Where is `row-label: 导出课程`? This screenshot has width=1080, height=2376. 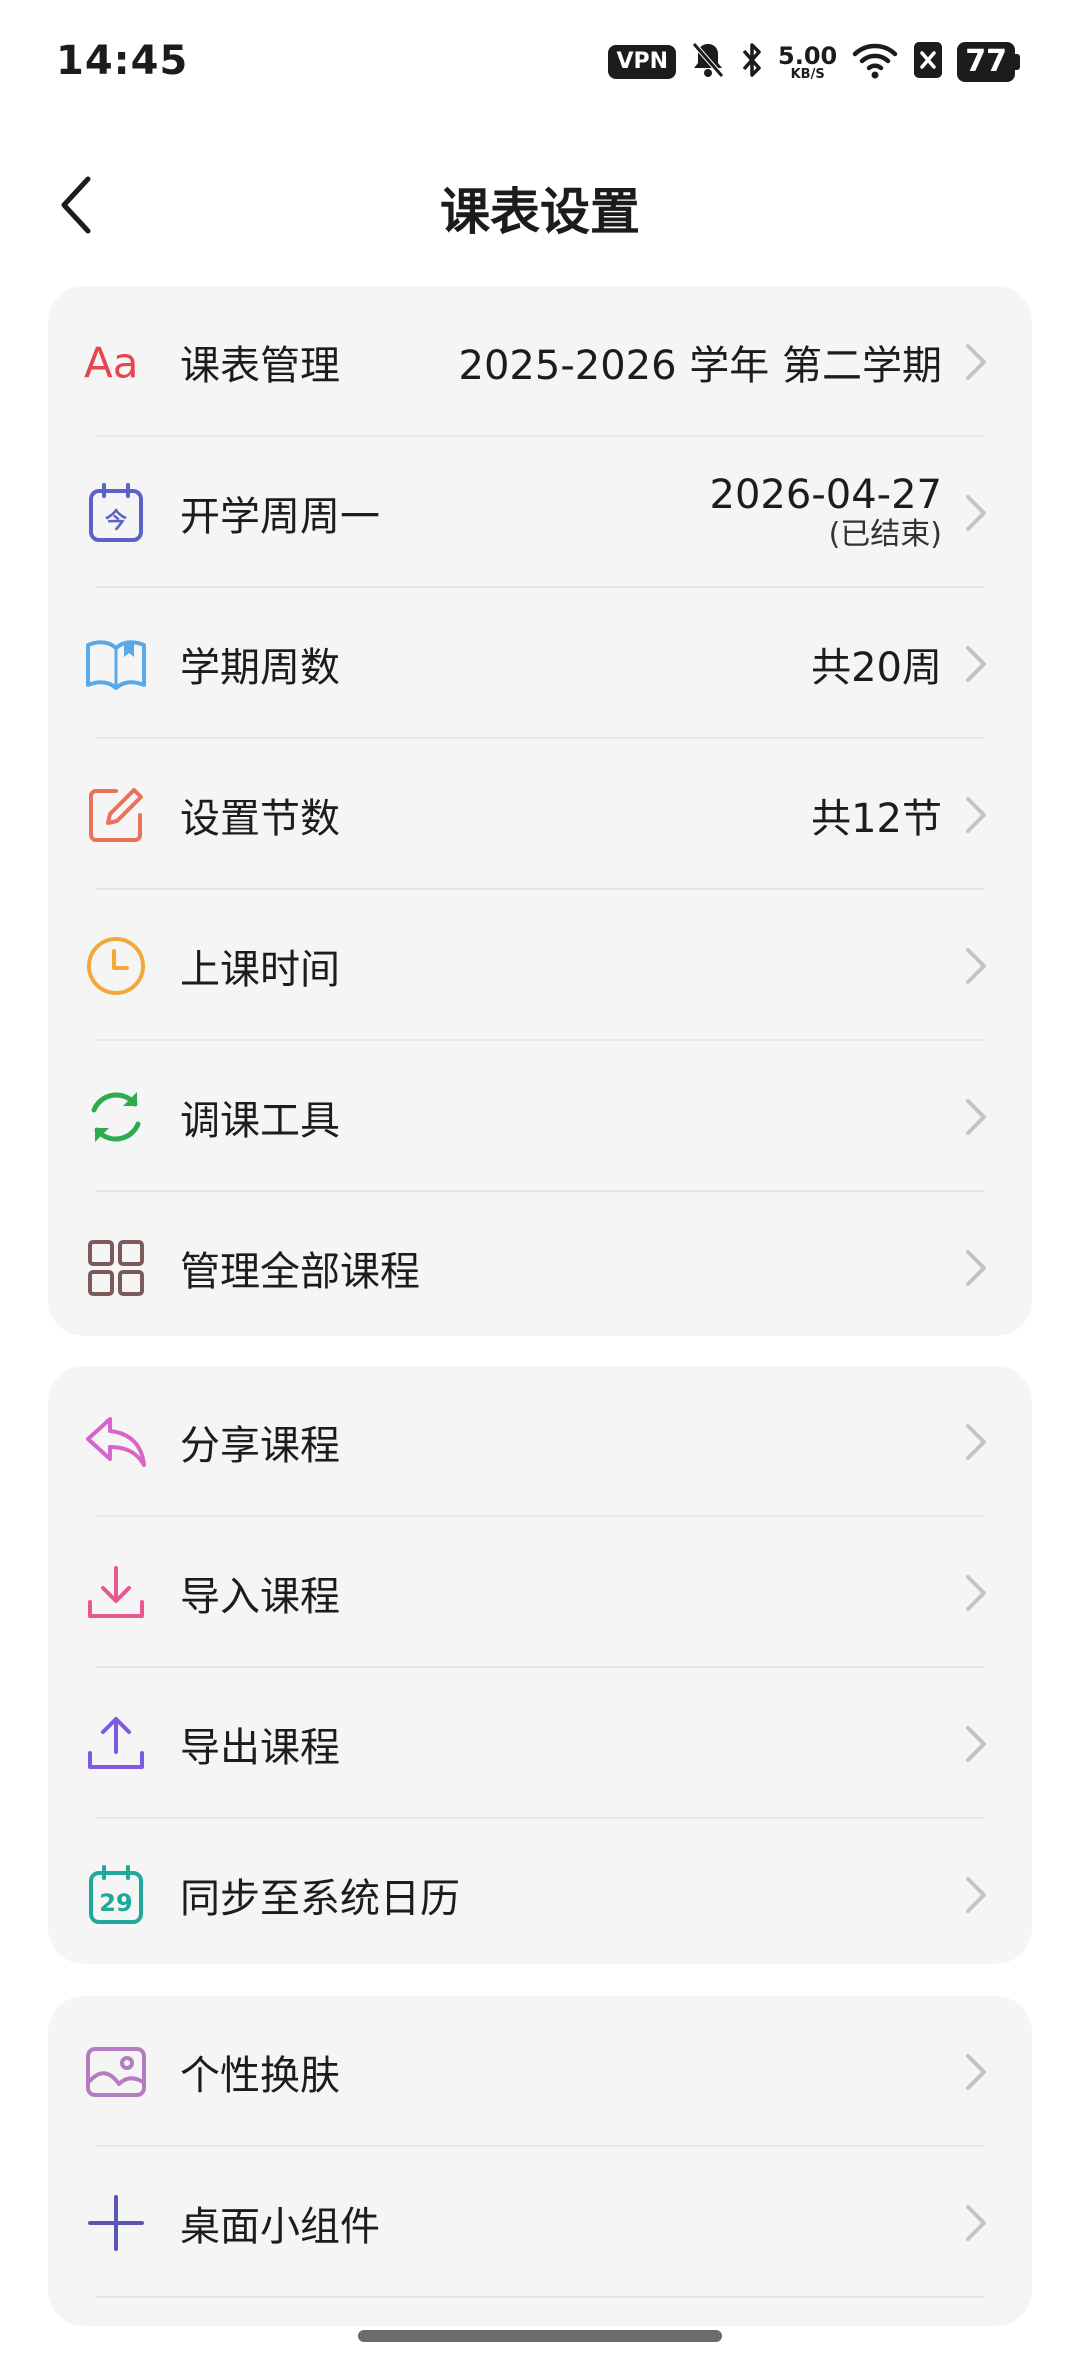 row-label: 导出课程 is located at coordinates (260, 1747).